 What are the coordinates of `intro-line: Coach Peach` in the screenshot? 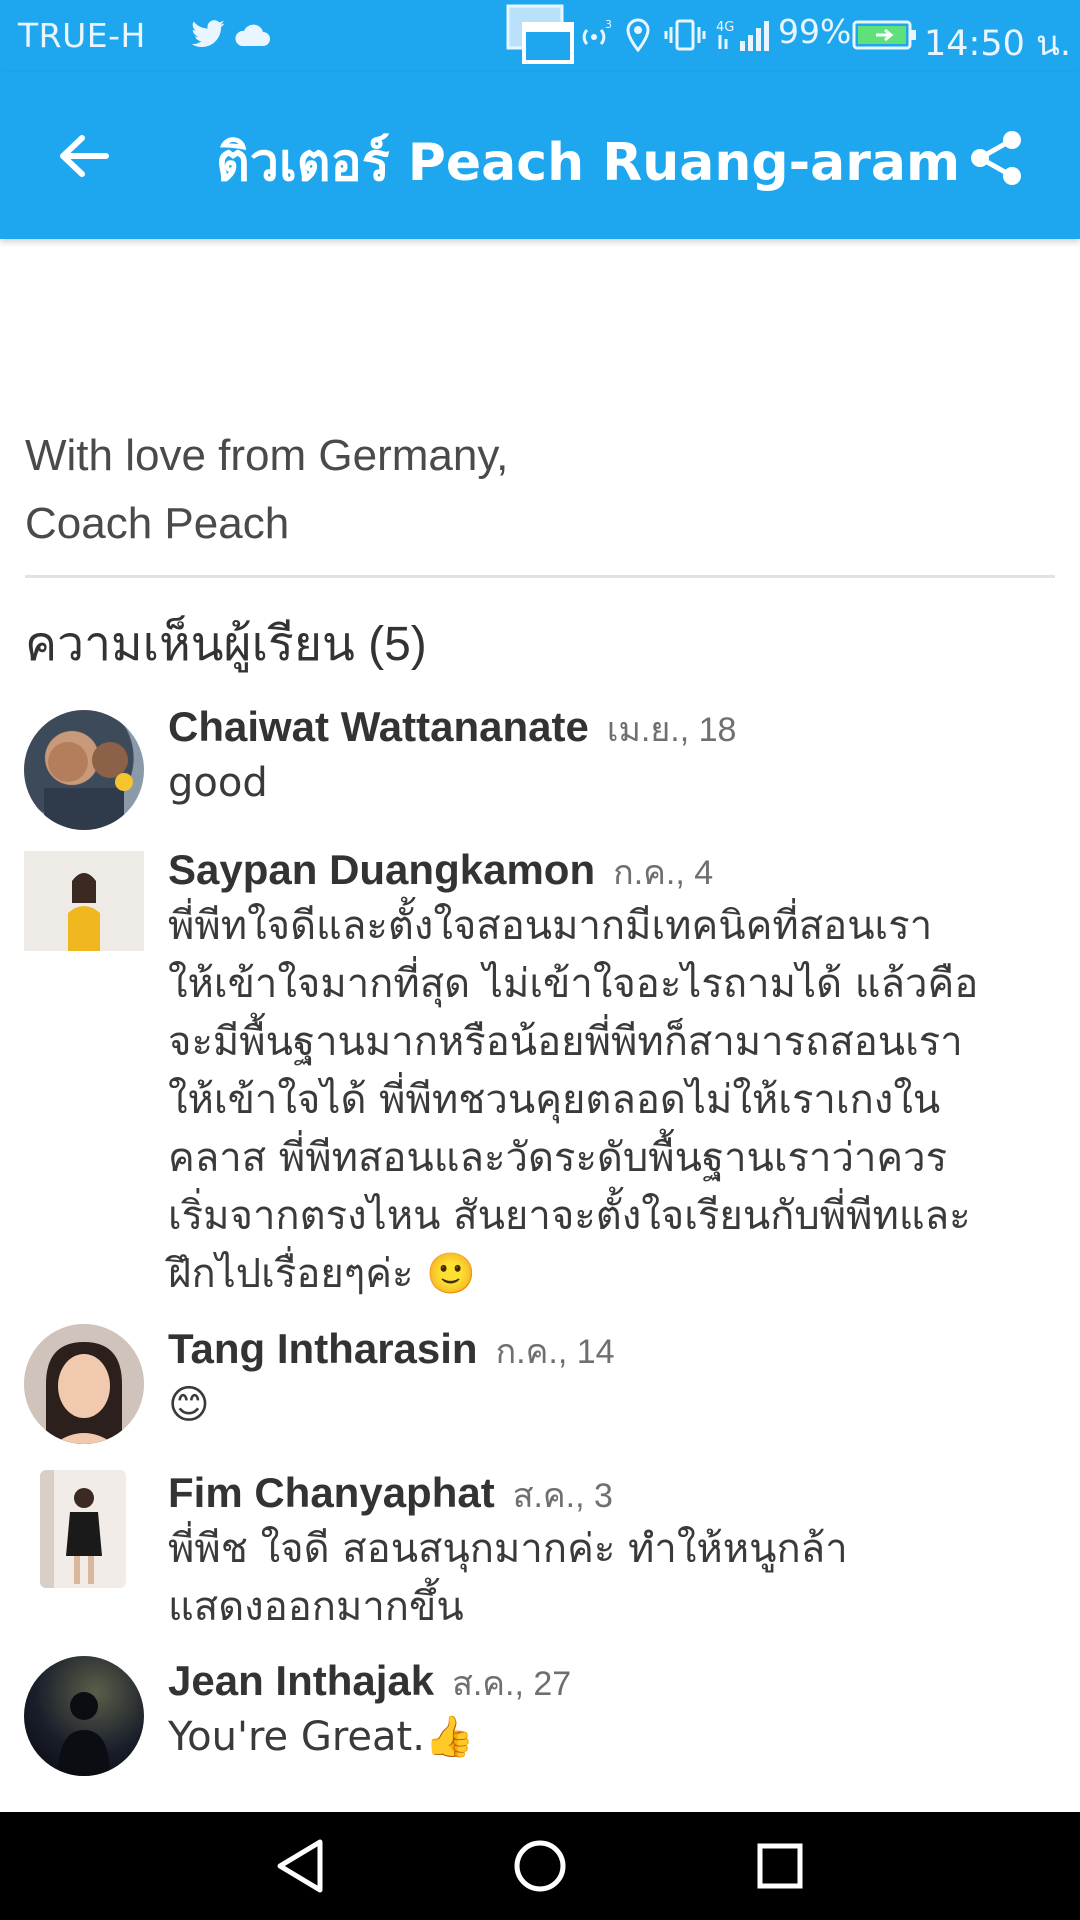 It's located at (157, 523).